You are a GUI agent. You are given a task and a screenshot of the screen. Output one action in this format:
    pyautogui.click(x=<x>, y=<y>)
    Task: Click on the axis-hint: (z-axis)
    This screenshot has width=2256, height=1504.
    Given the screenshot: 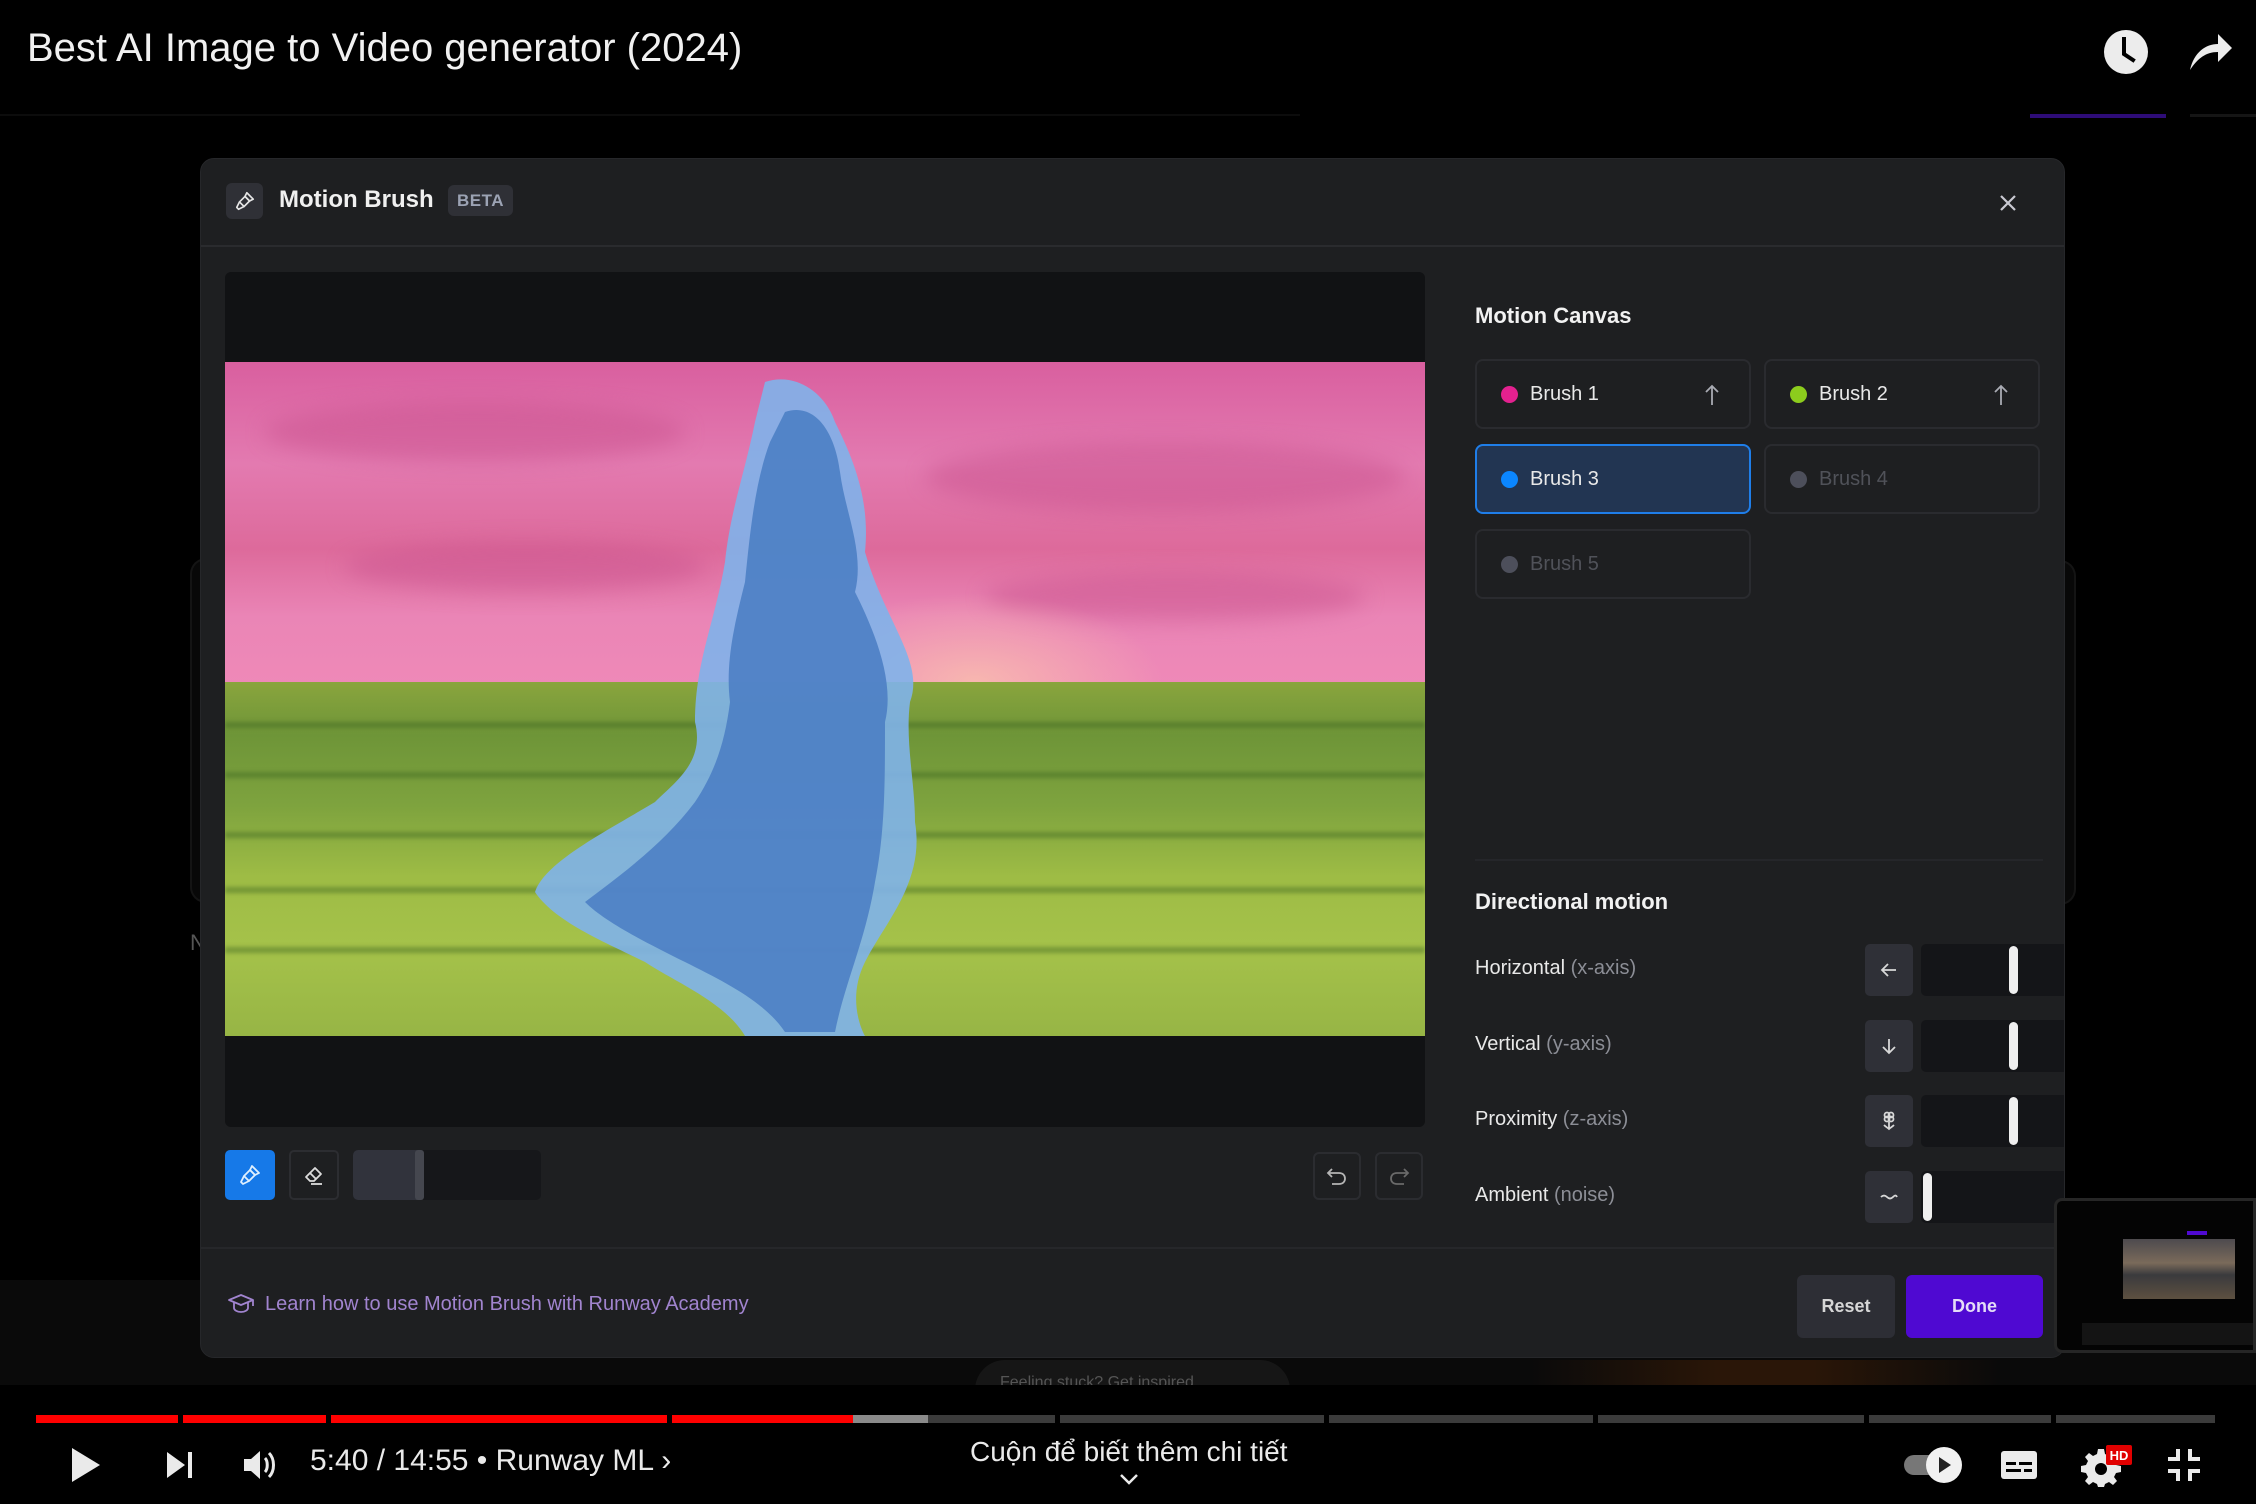 What is the action you would take?
    pyautogui.click(x=1595, y=1119)
    